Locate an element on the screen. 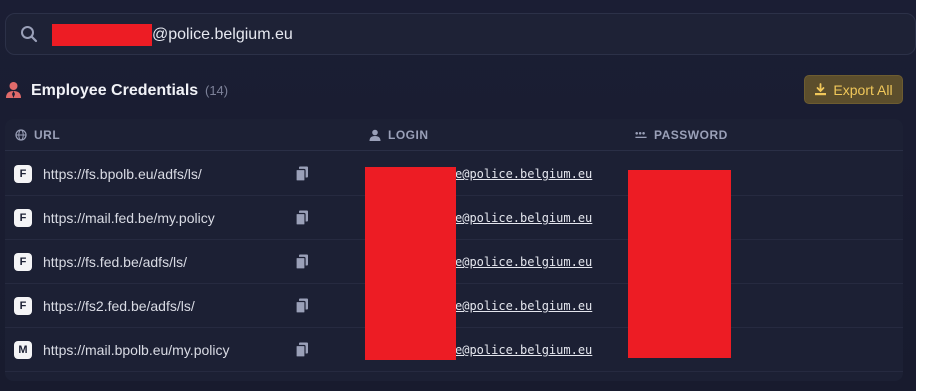 This screenshot has height=391, width=928. column-password: PASSWORD is located at coordinates (681, 135).